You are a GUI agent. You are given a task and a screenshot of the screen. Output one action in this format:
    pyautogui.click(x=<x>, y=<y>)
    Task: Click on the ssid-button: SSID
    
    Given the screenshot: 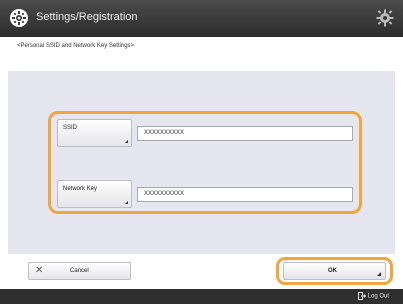 What is the action you would take?
    pyautogui.click(x=94, y=133)
    